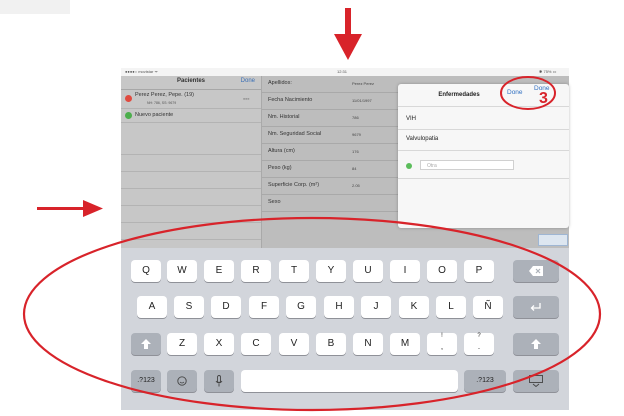 This screenshot has width=624, height=416. Describe the element at coordinates (422, 139) in the screenshot. I see `disease-item: Valvulopatia` at that location.